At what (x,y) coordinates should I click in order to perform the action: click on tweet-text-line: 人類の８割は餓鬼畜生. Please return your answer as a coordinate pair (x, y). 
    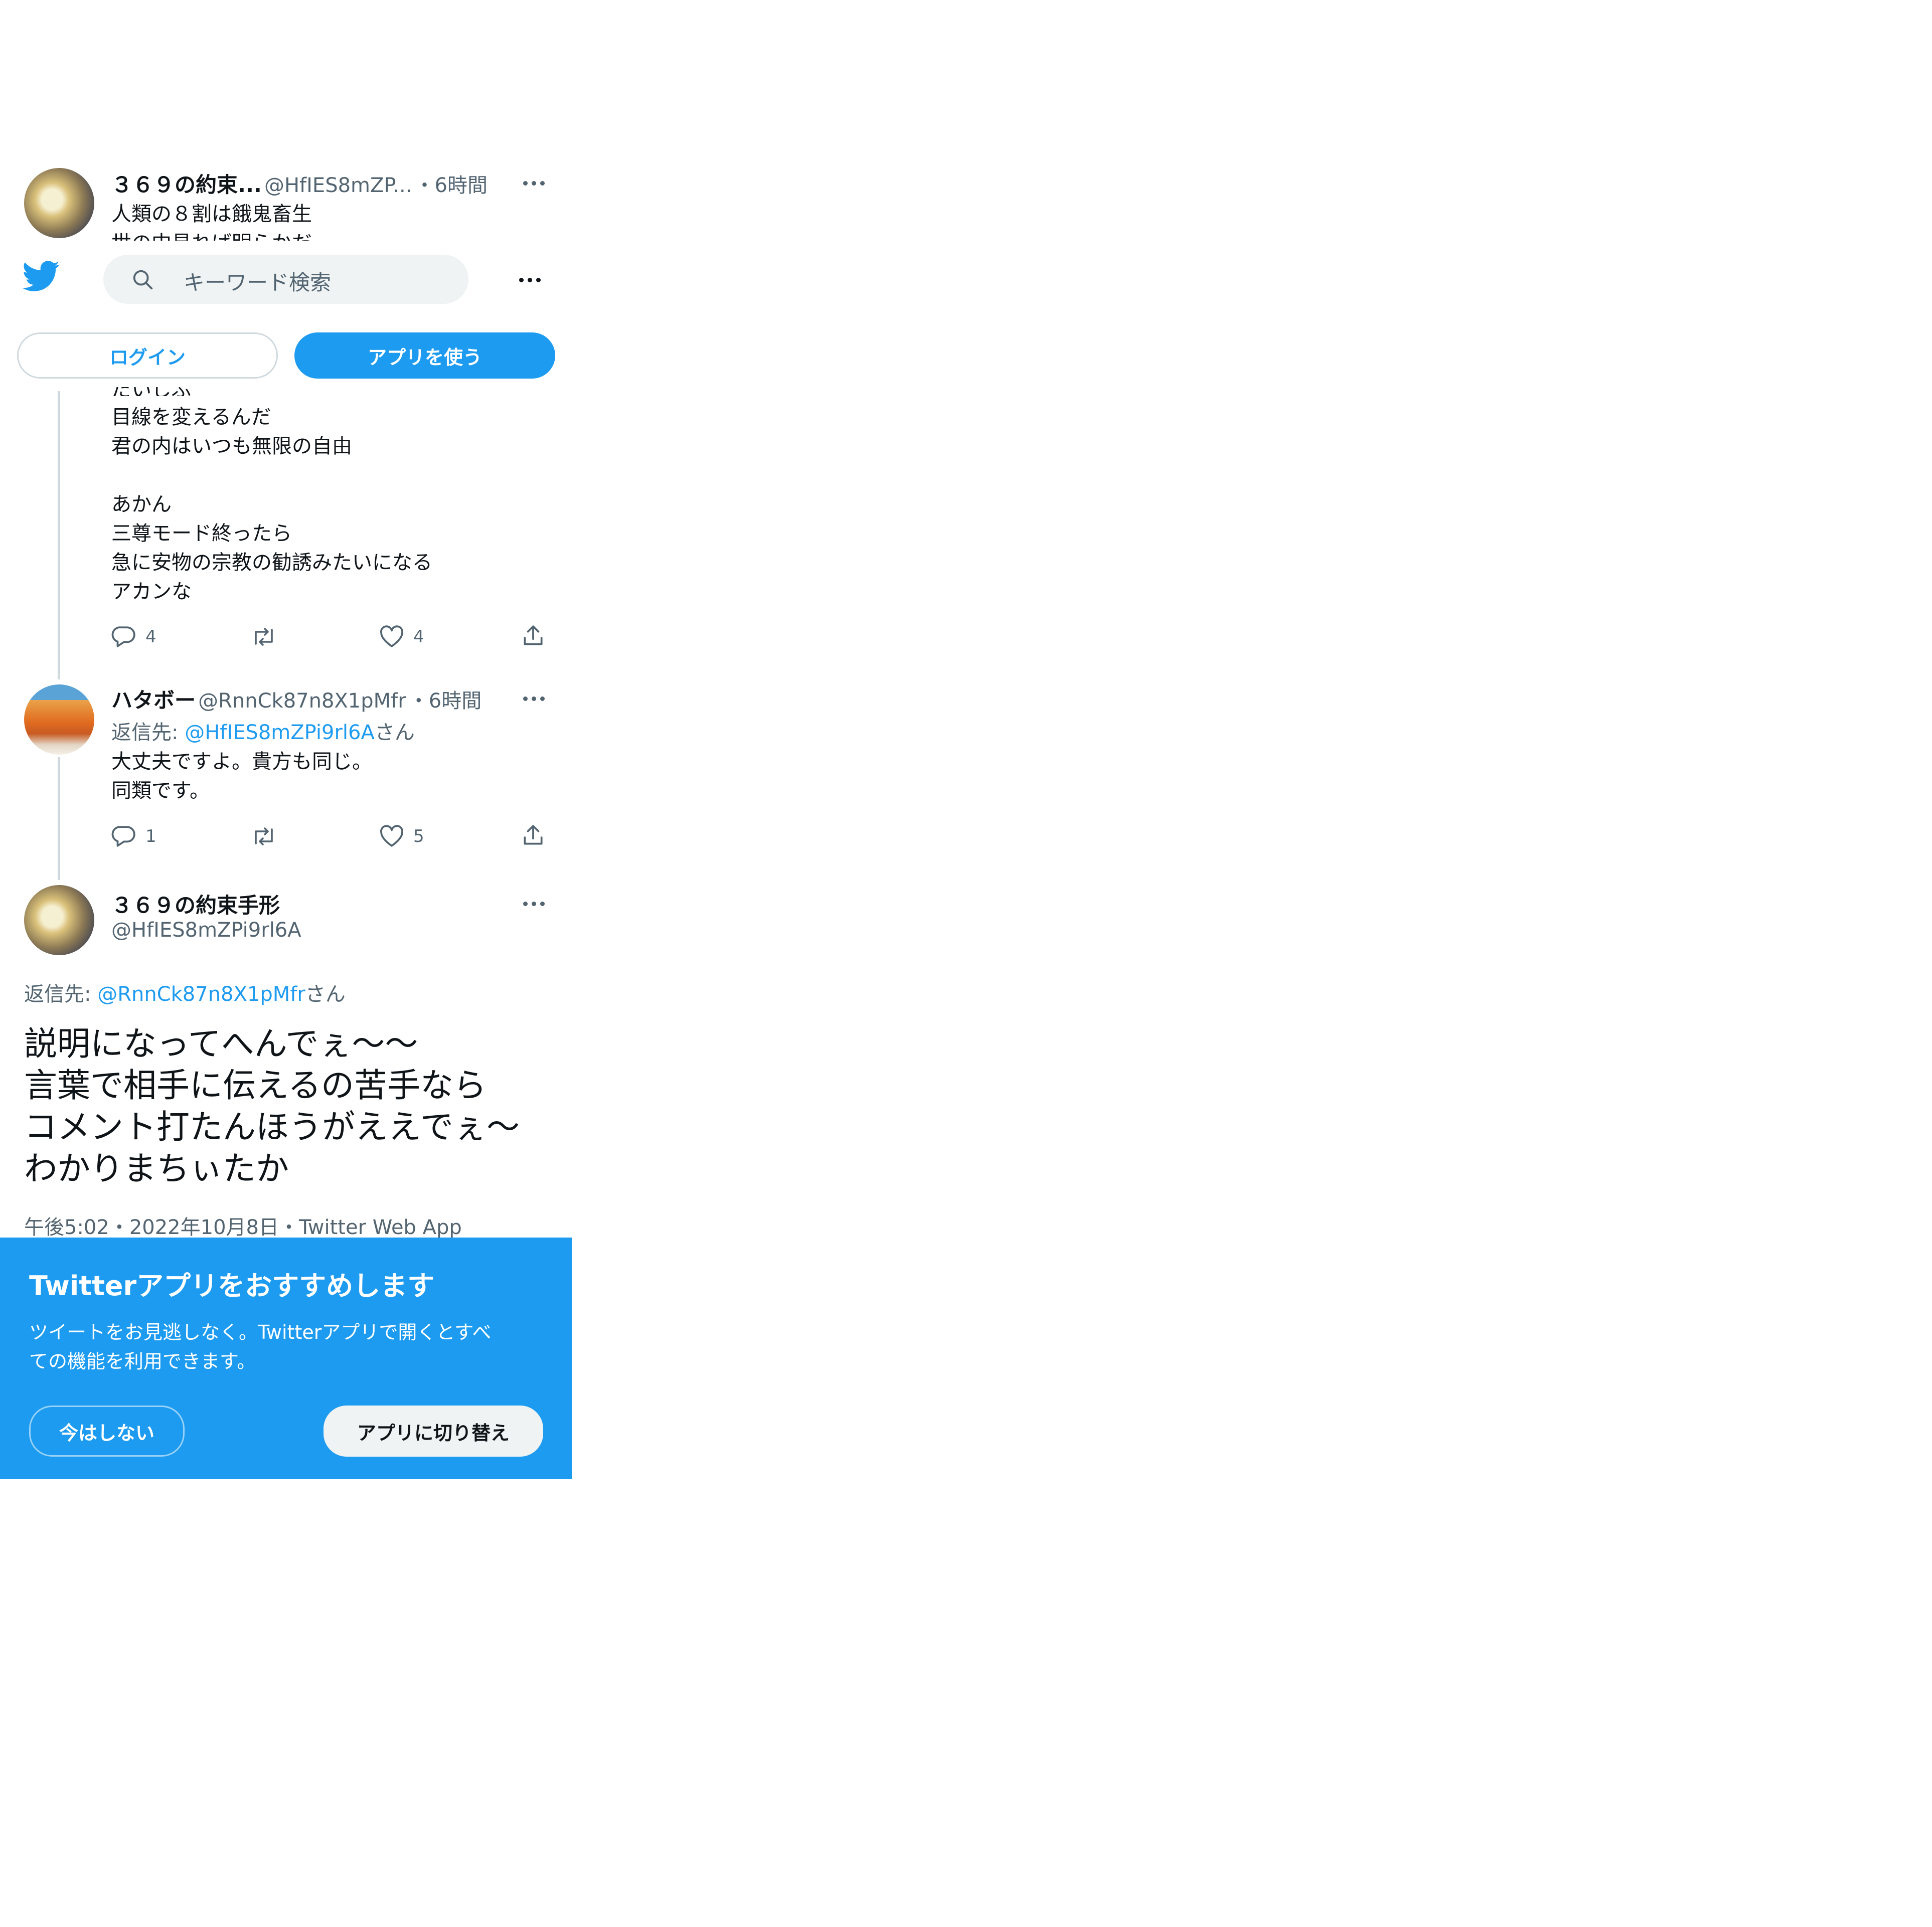
    Looking at the image, I should click on (211, 215).